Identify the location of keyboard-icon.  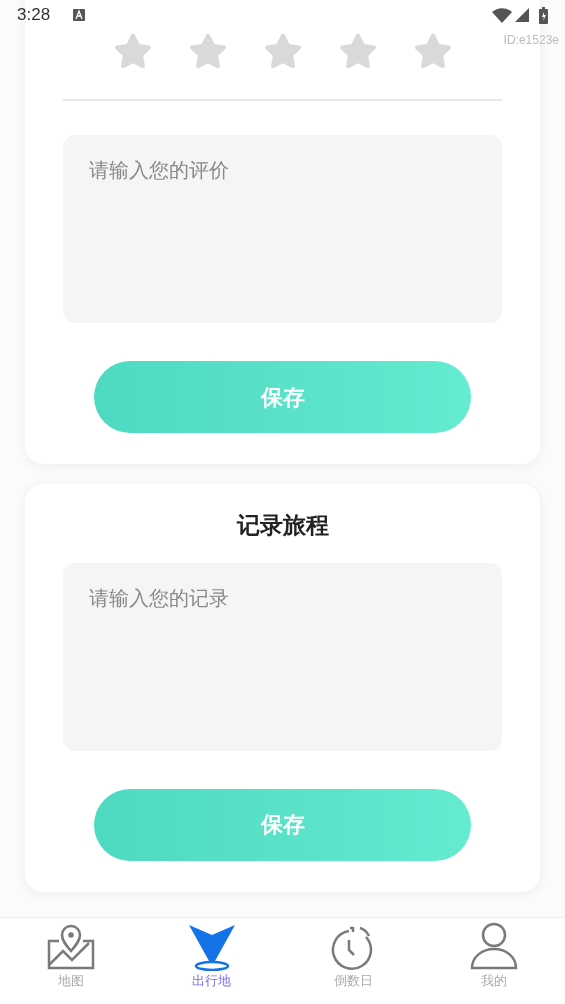
(79, 15).